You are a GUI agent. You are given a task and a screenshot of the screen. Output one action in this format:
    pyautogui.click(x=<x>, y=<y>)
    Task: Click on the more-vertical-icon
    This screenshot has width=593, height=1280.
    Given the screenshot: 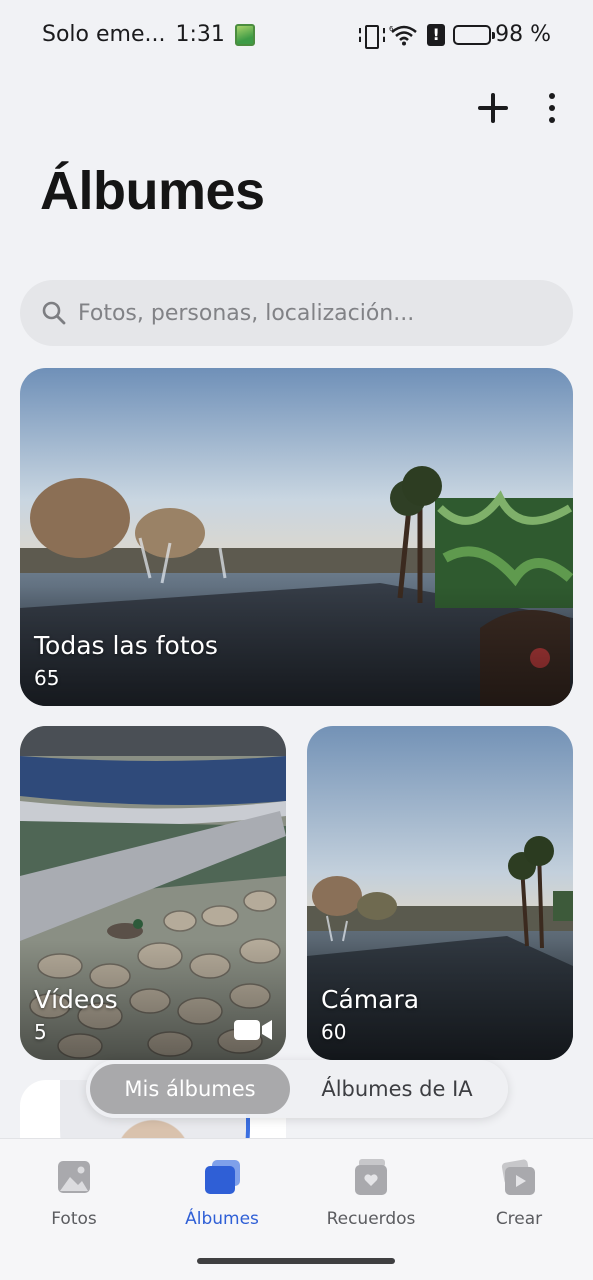 What is the action you would take?
    pyautogui.click(x=552, y=108)
    